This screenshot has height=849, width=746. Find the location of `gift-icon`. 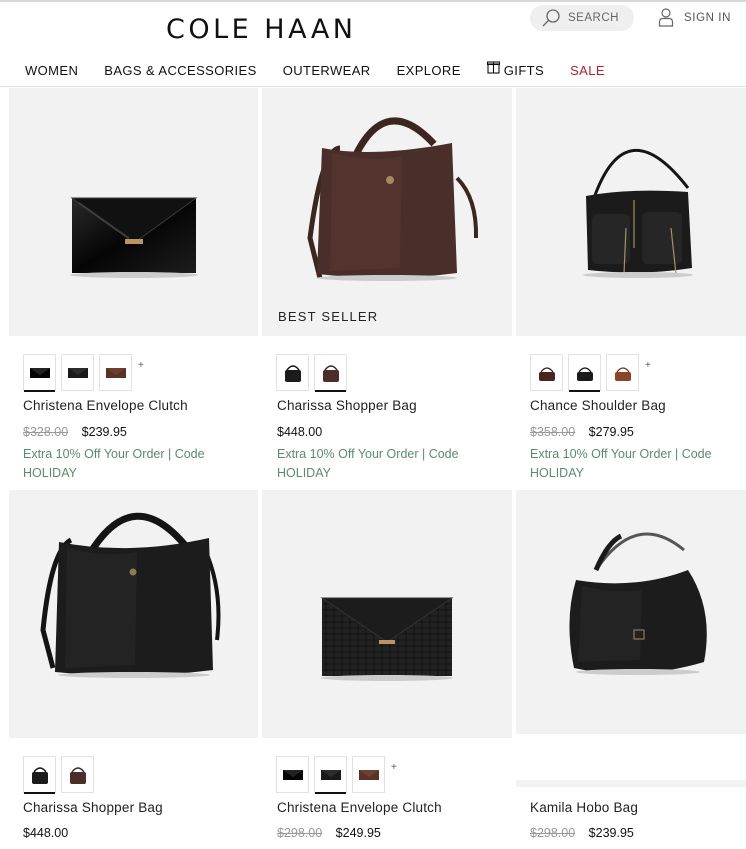

gift-icon is located at coordinates (493, 67).